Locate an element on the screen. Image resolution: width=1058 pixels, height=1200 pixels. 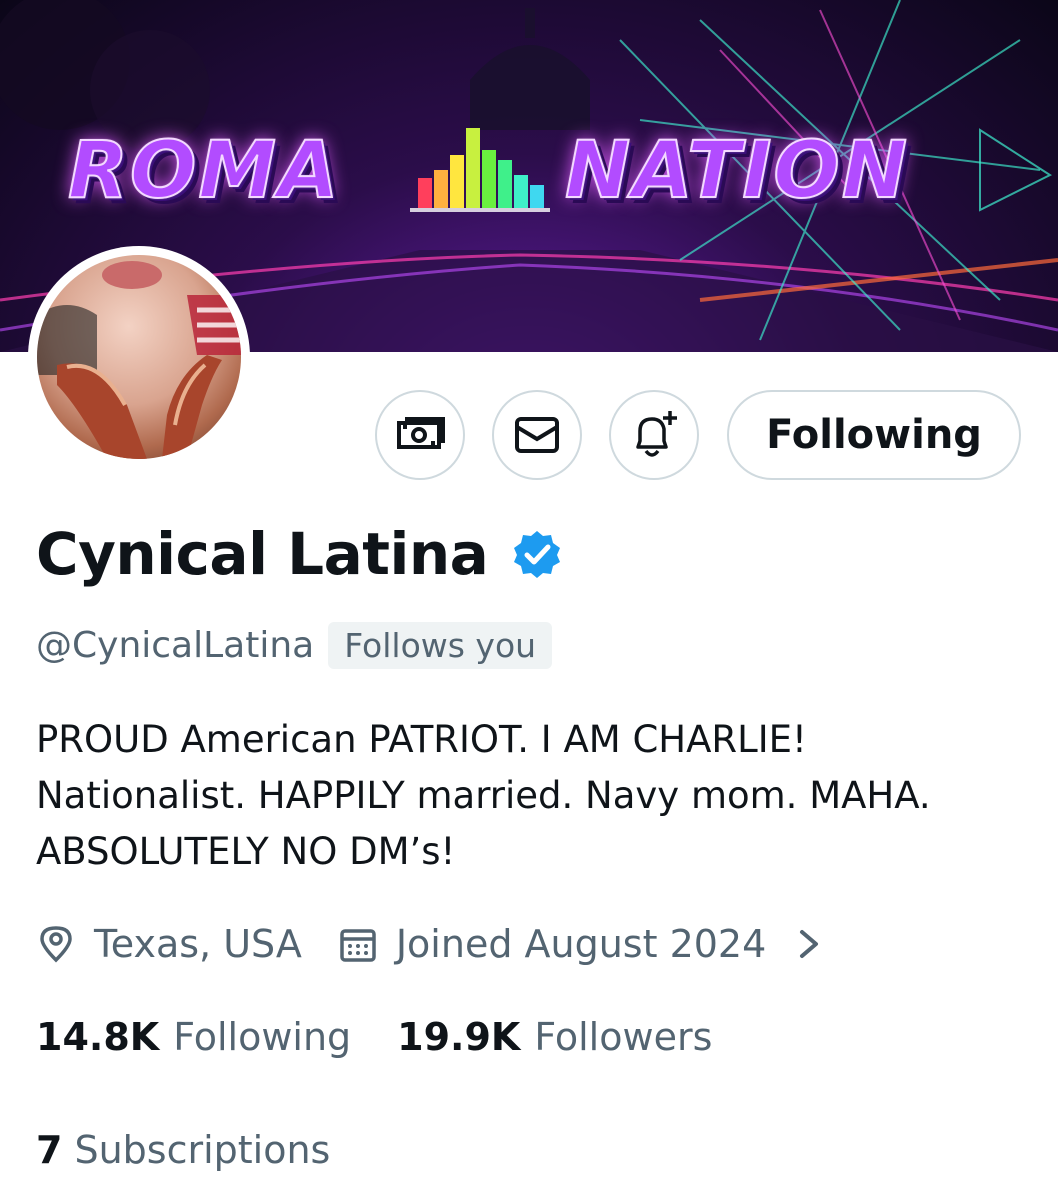
subscriptions-link: 7 Subscriptions is located at coordinates (183, 1150).